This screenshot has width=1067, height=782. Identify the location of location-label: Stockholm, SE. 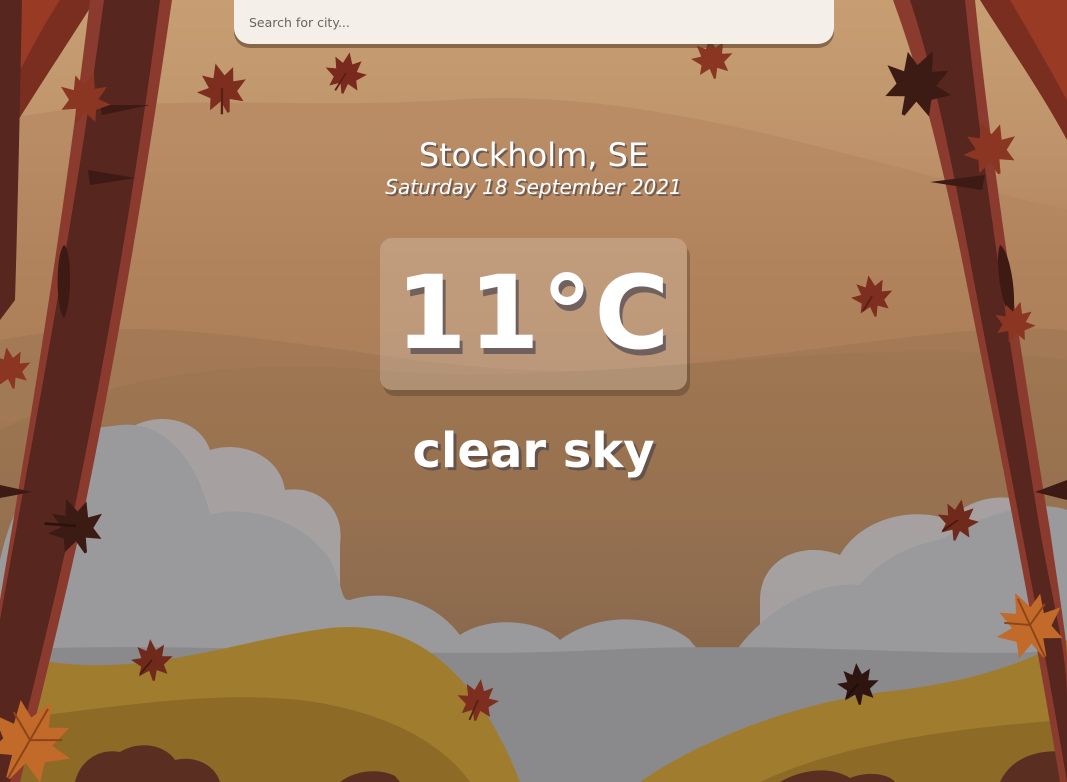
(533, 155).